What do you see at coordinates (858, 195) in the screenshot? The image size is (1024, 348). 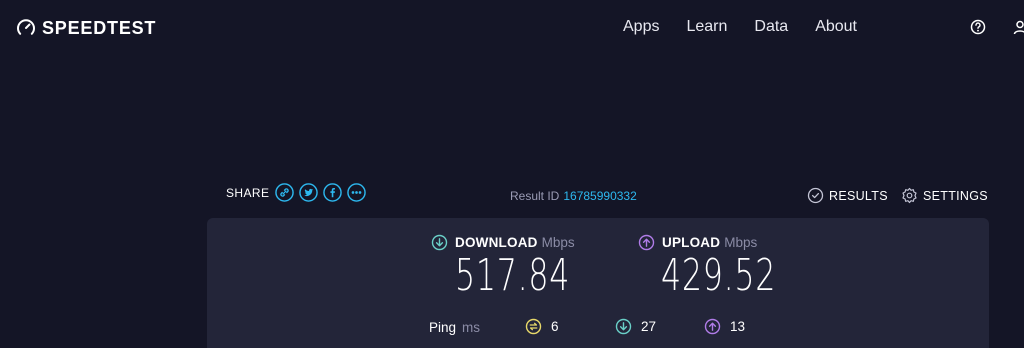 I see `results-label: RESULTS` at bounding box center [858, 195].